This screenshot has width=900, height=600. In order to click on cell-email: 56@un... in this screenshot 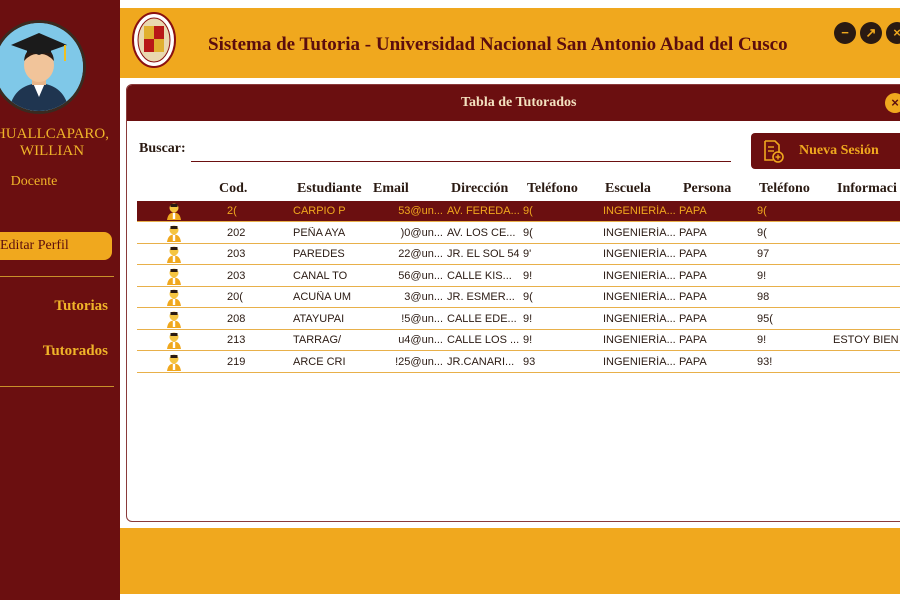, I will do `click(420, 275)`.